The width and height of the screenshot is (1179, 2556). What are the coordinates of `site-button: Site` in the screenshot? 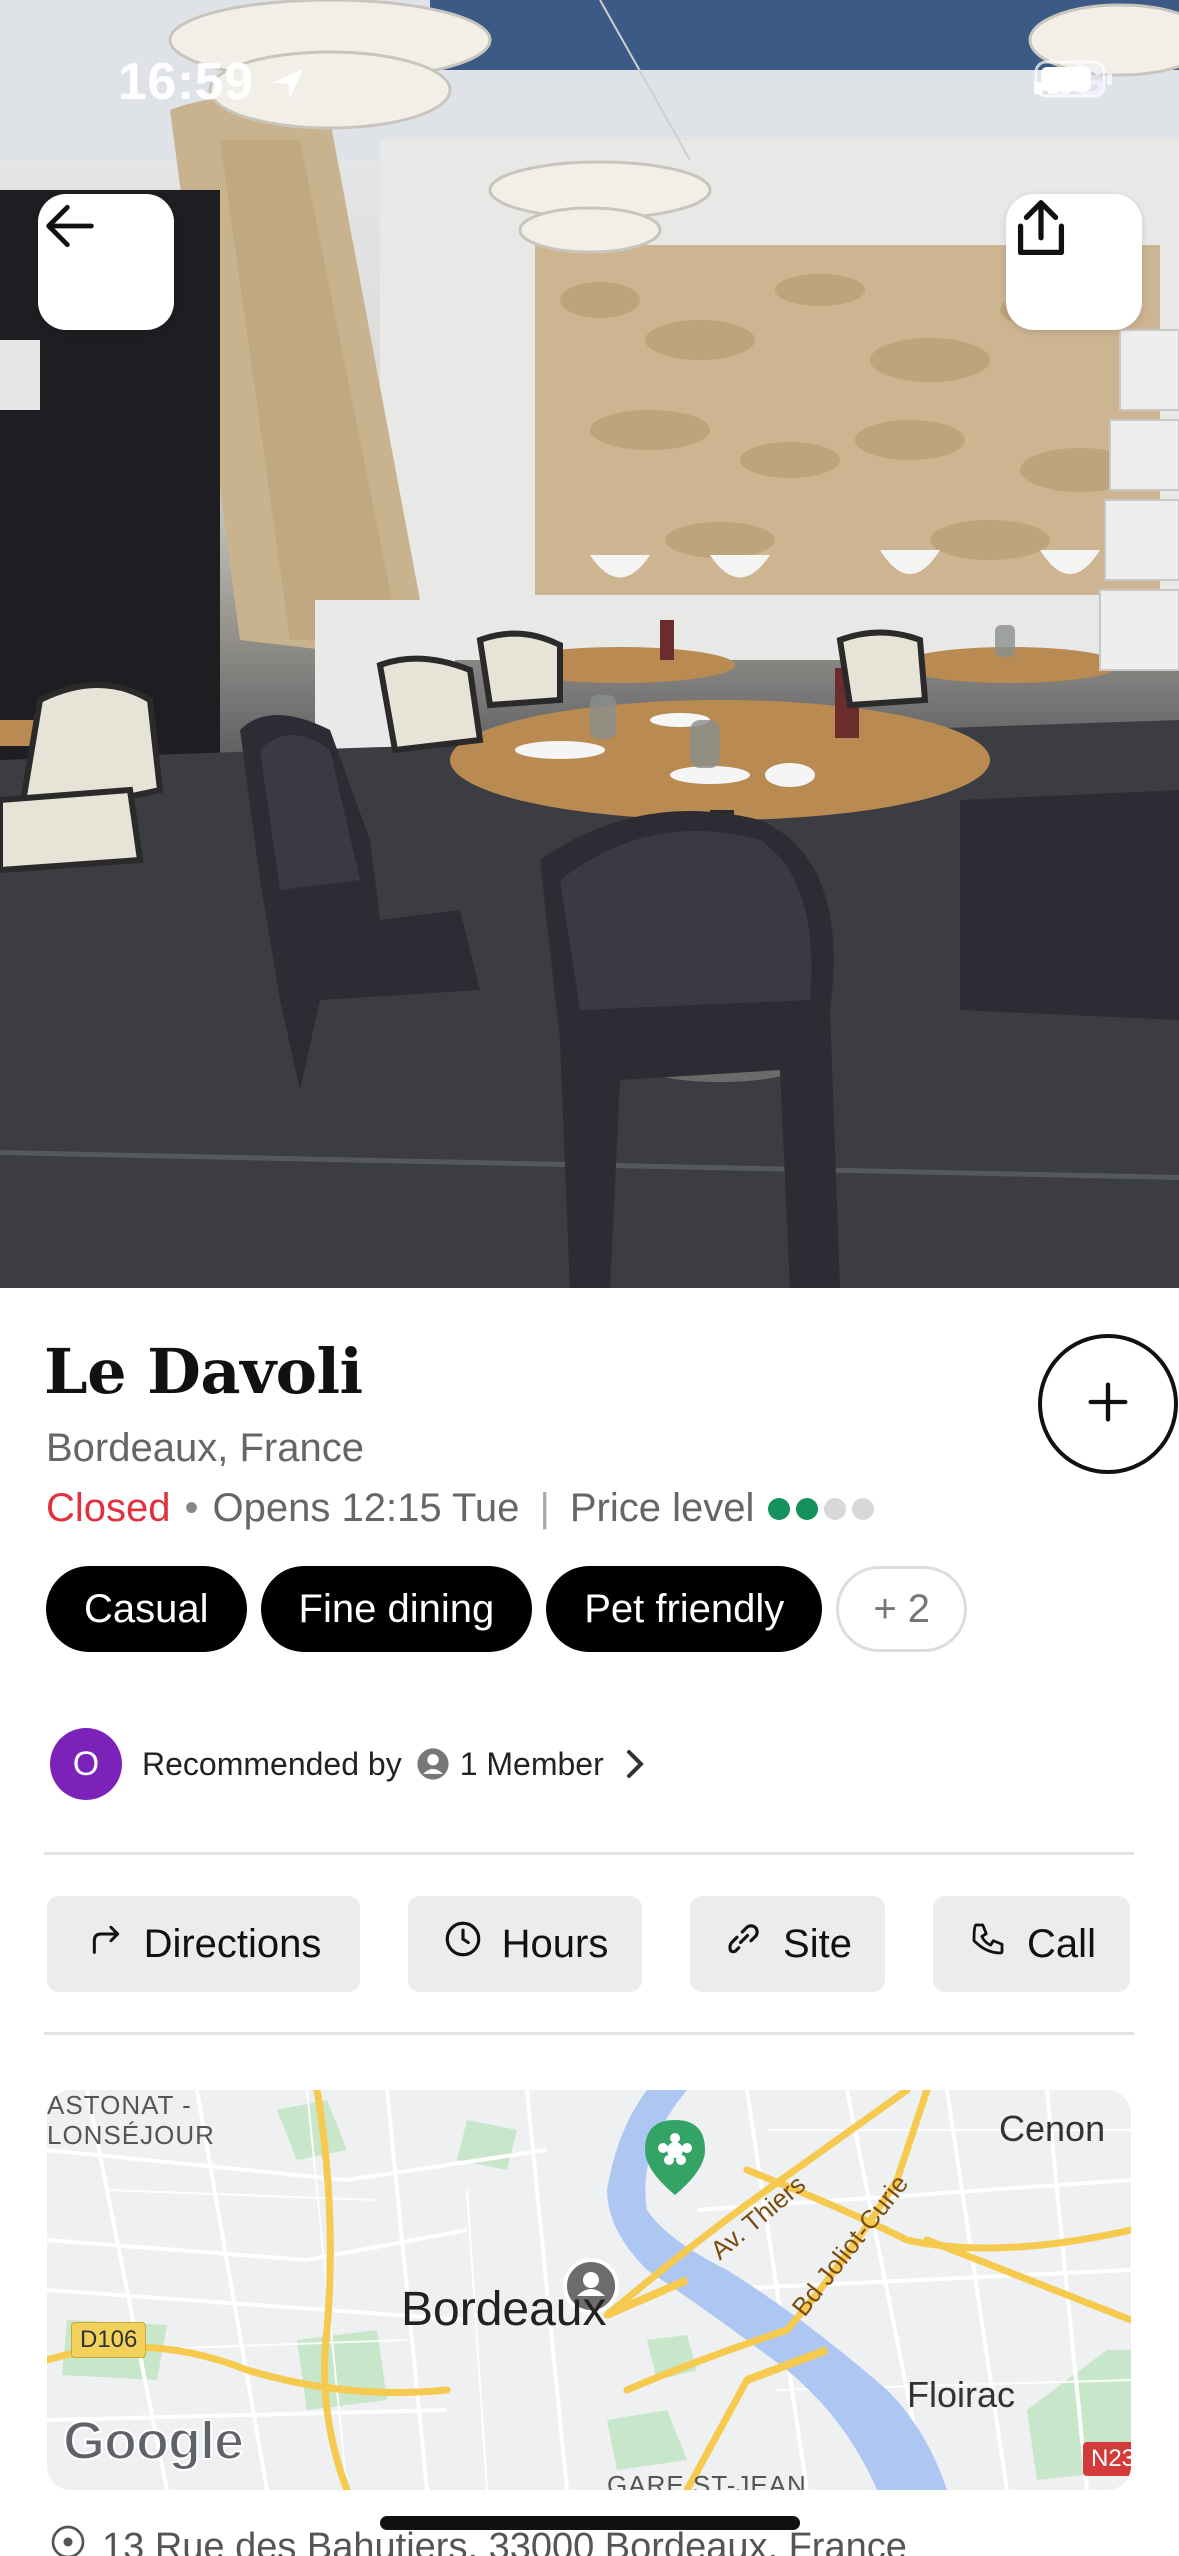 It's located at (787, 1944).